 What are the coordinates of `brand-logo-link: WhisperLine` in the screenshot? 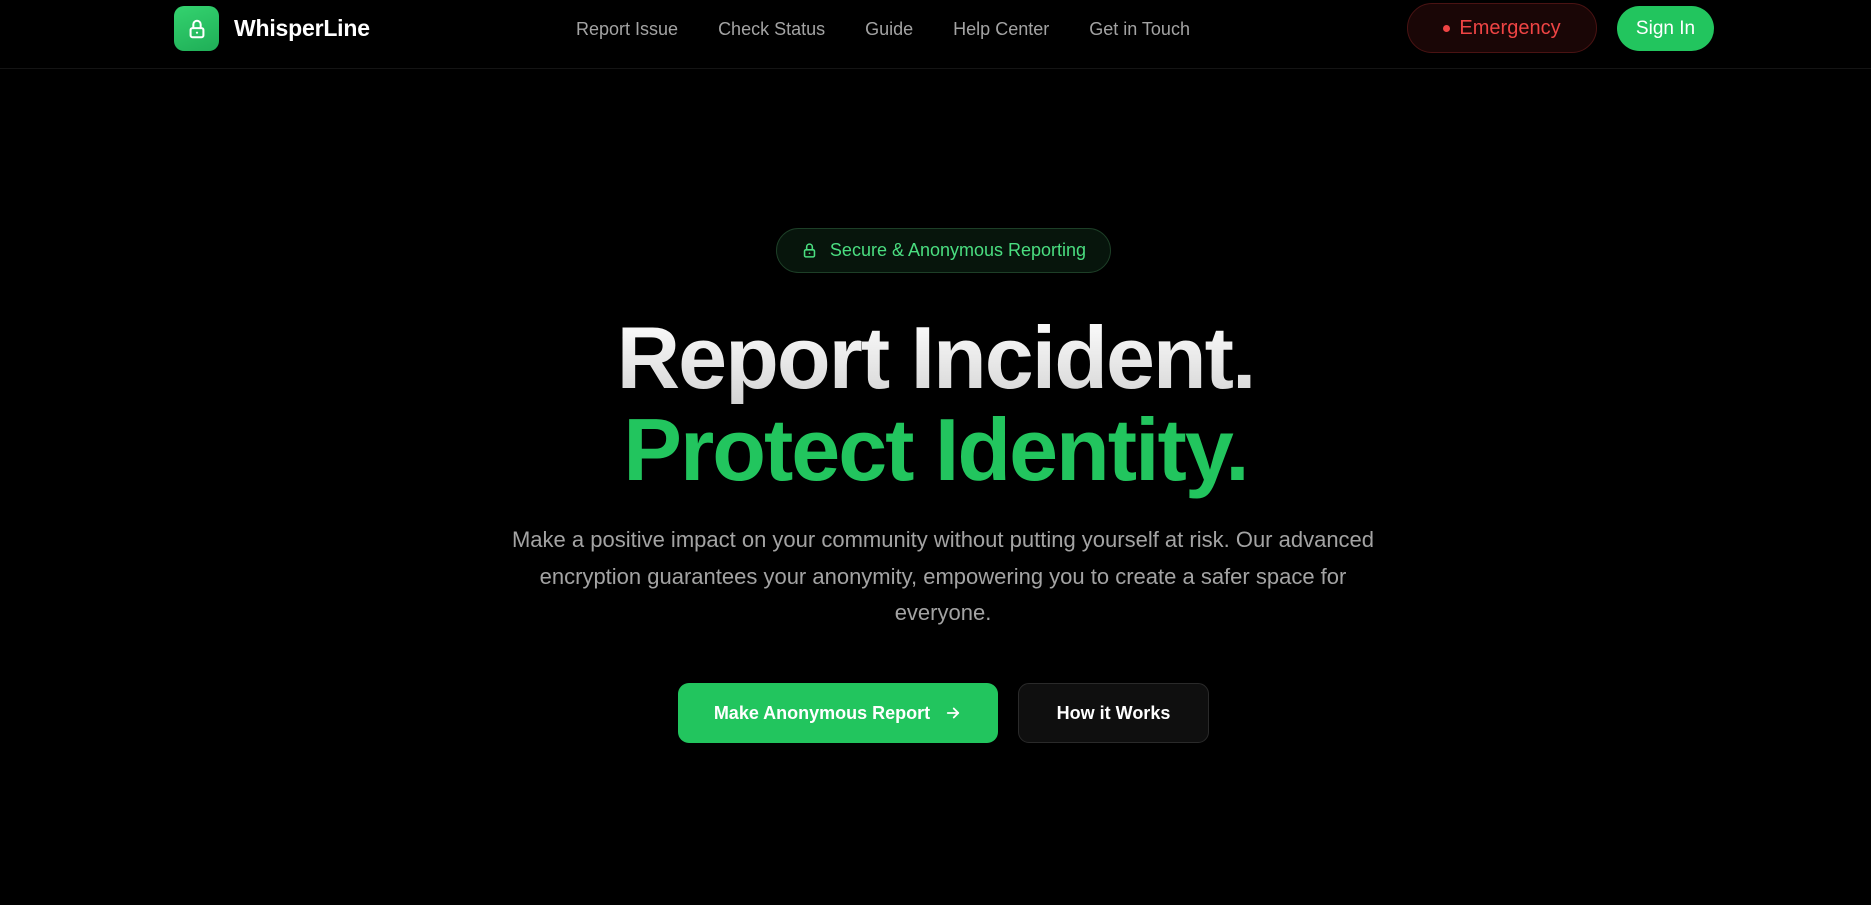 It's located at (272, 28).